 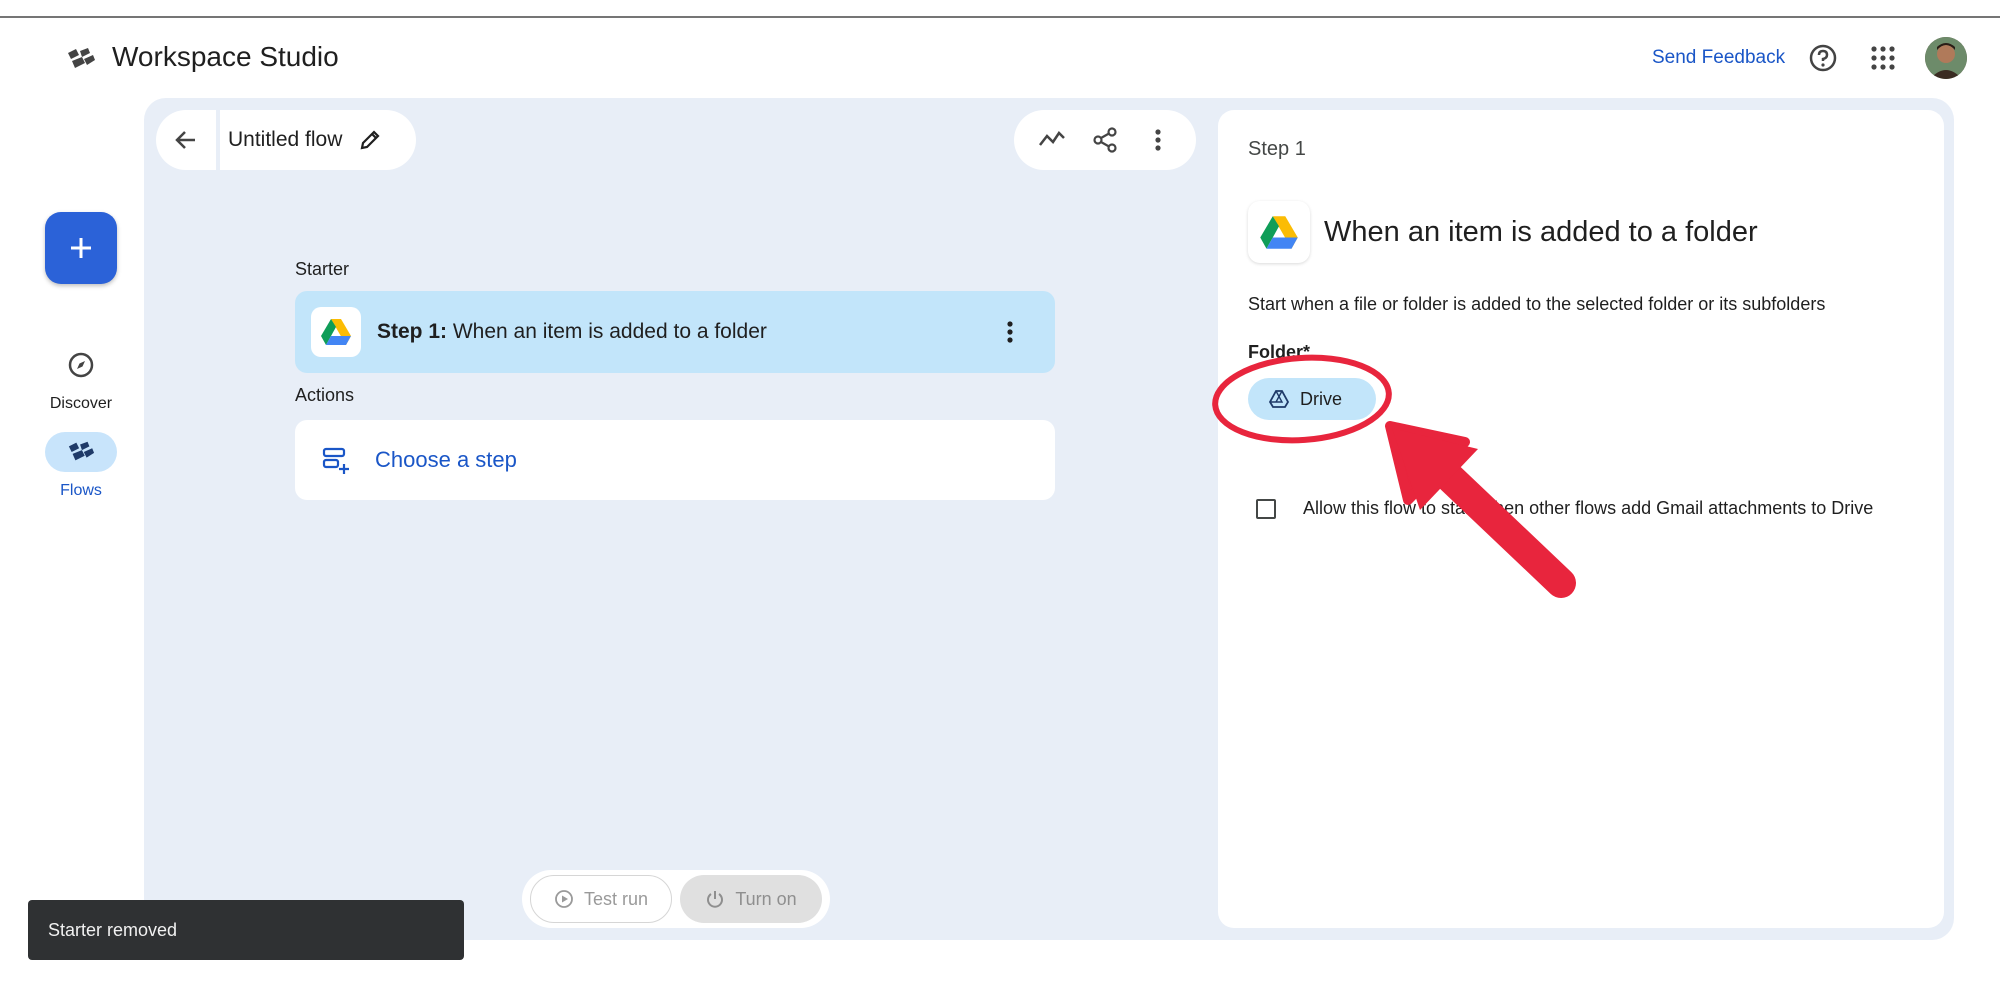 I want to click on turn-on-label: Turn on, so click(x=766, y=898).